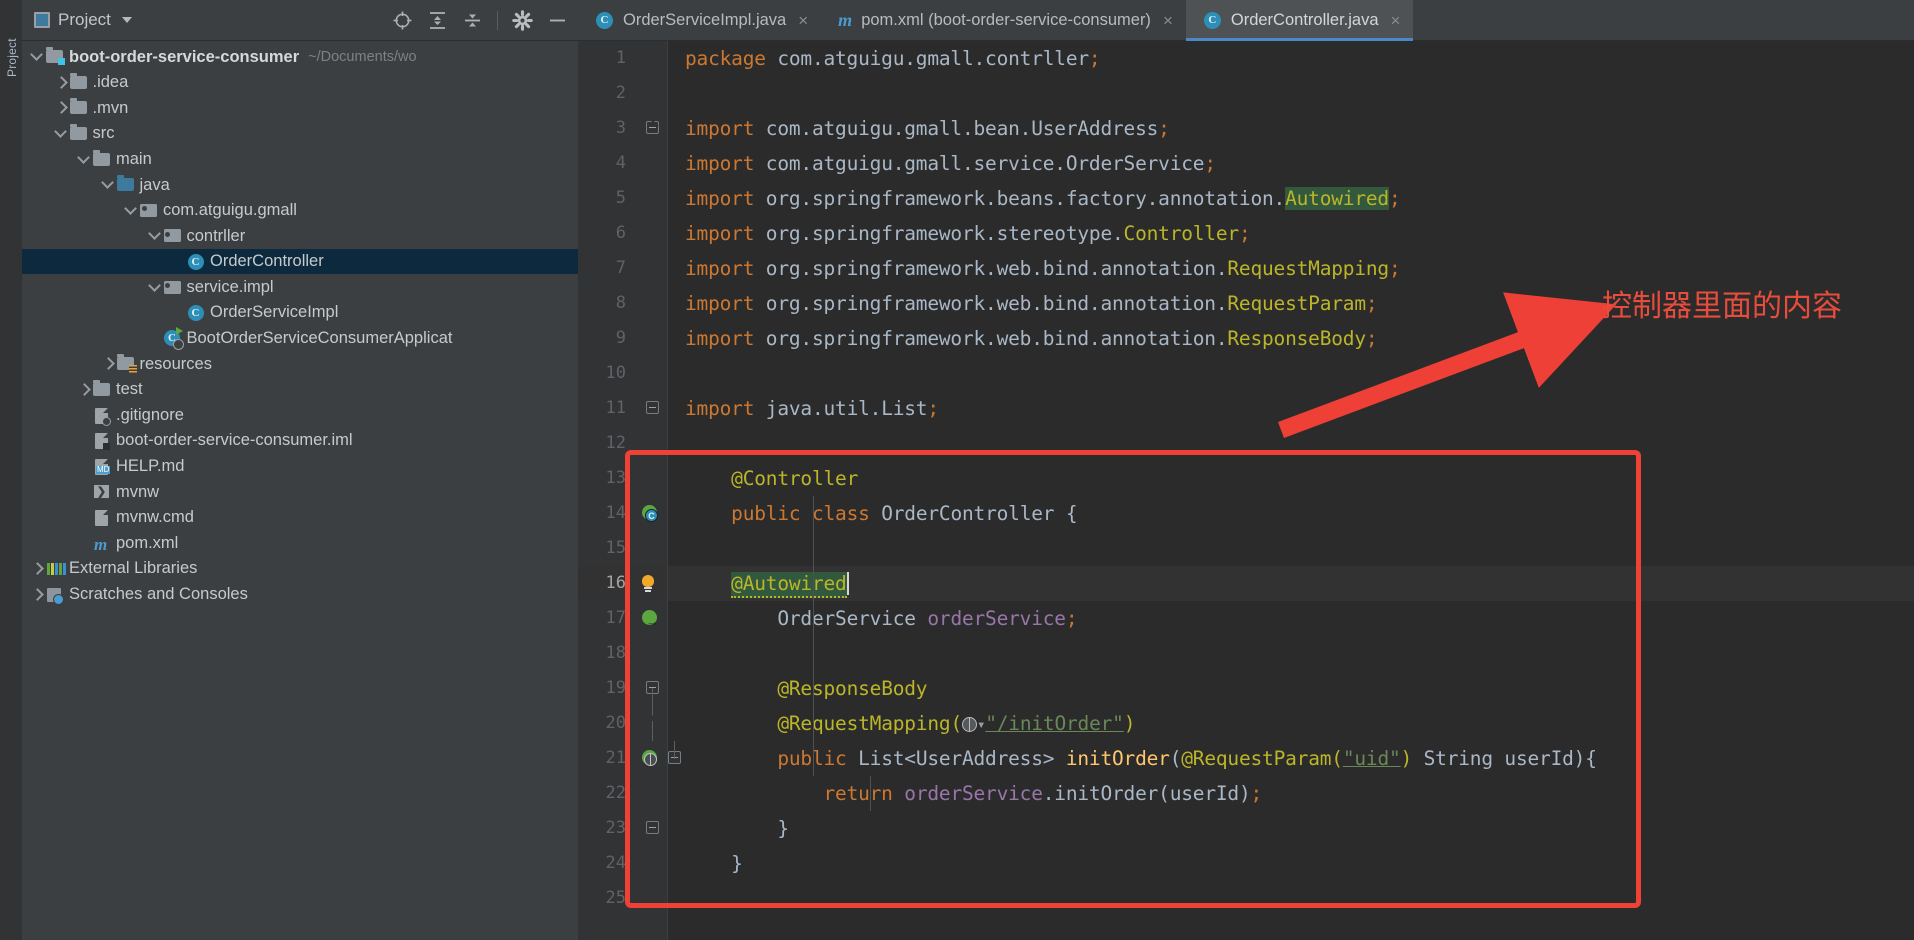 This screenshot has width=1914, height=940. What do you see at coordinates (651, 514) in the screenshot?
I see `spring-bean-gutter-icon: C` at bounding box center [651, 514].